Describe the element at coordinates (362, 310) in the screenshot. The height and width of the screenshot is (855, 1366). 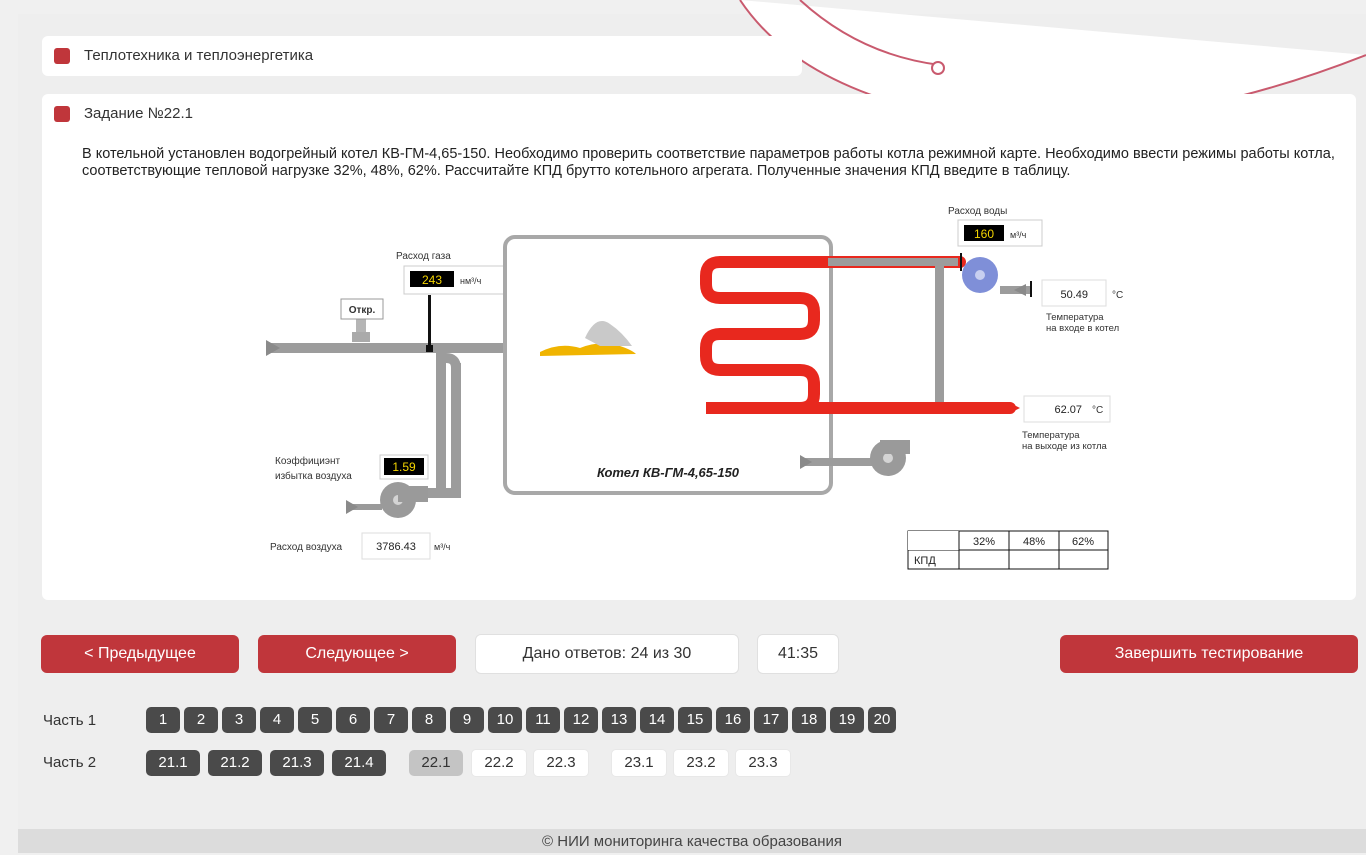
I see `valve-open-label: Откр.` at that location.